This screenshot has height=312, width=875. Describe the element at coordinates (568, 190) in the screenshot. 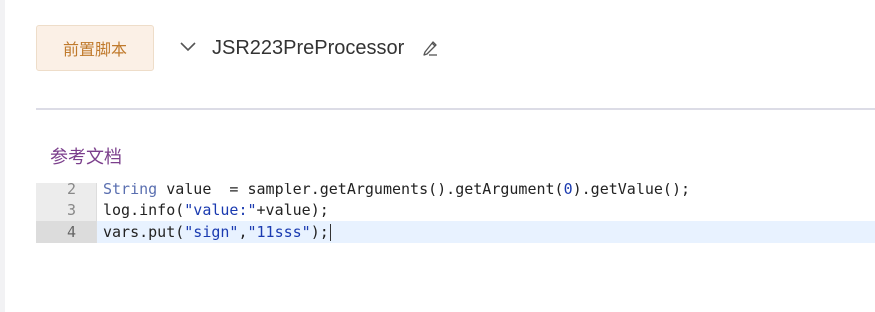

I see `code-token: 0` at that location.